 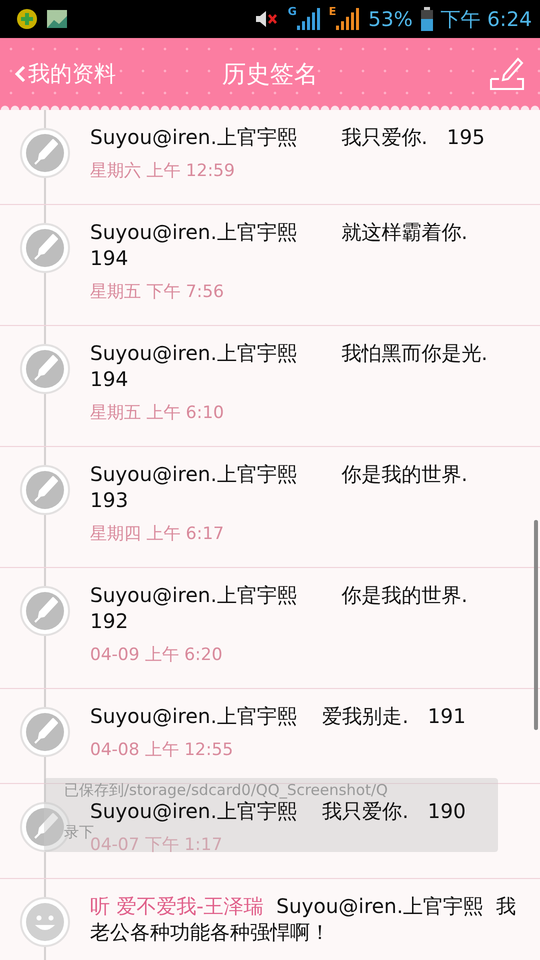 I want to click on signature-date: 星期四 上午 6:17, so click(x=157, y=534).